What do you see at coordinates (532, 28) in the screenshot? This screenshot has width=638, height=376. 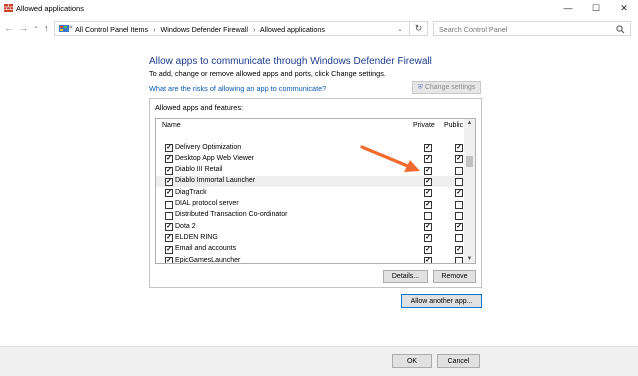 I see `search-input: Search Control Panel` at bounding box center [532, 28].